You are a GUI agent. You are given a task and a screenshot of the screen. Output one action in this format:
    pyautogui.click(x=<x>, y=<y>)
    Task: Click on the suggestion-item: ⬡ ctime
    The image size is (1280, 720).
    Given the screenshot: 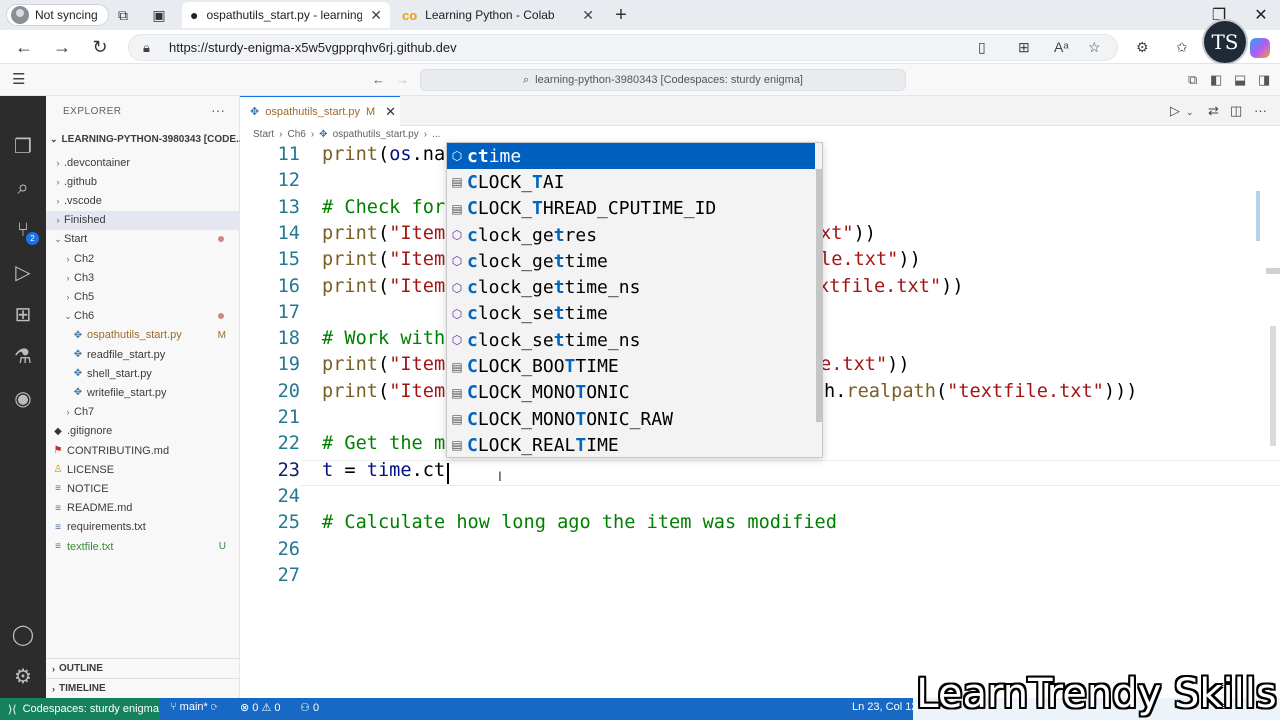 What is the action you would take?
    pyautogui.click(x=631, y=156)
    